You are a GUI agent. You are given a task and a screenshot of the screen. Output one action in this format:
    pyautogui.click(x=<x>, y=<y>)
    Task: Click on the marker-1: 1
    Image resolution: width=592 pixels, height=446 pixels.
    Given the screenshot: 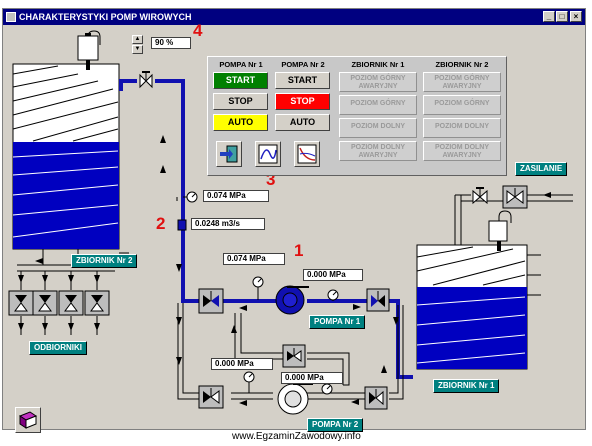 What is the action you would take?
    pyautogui.click(x=299, y=250)
    